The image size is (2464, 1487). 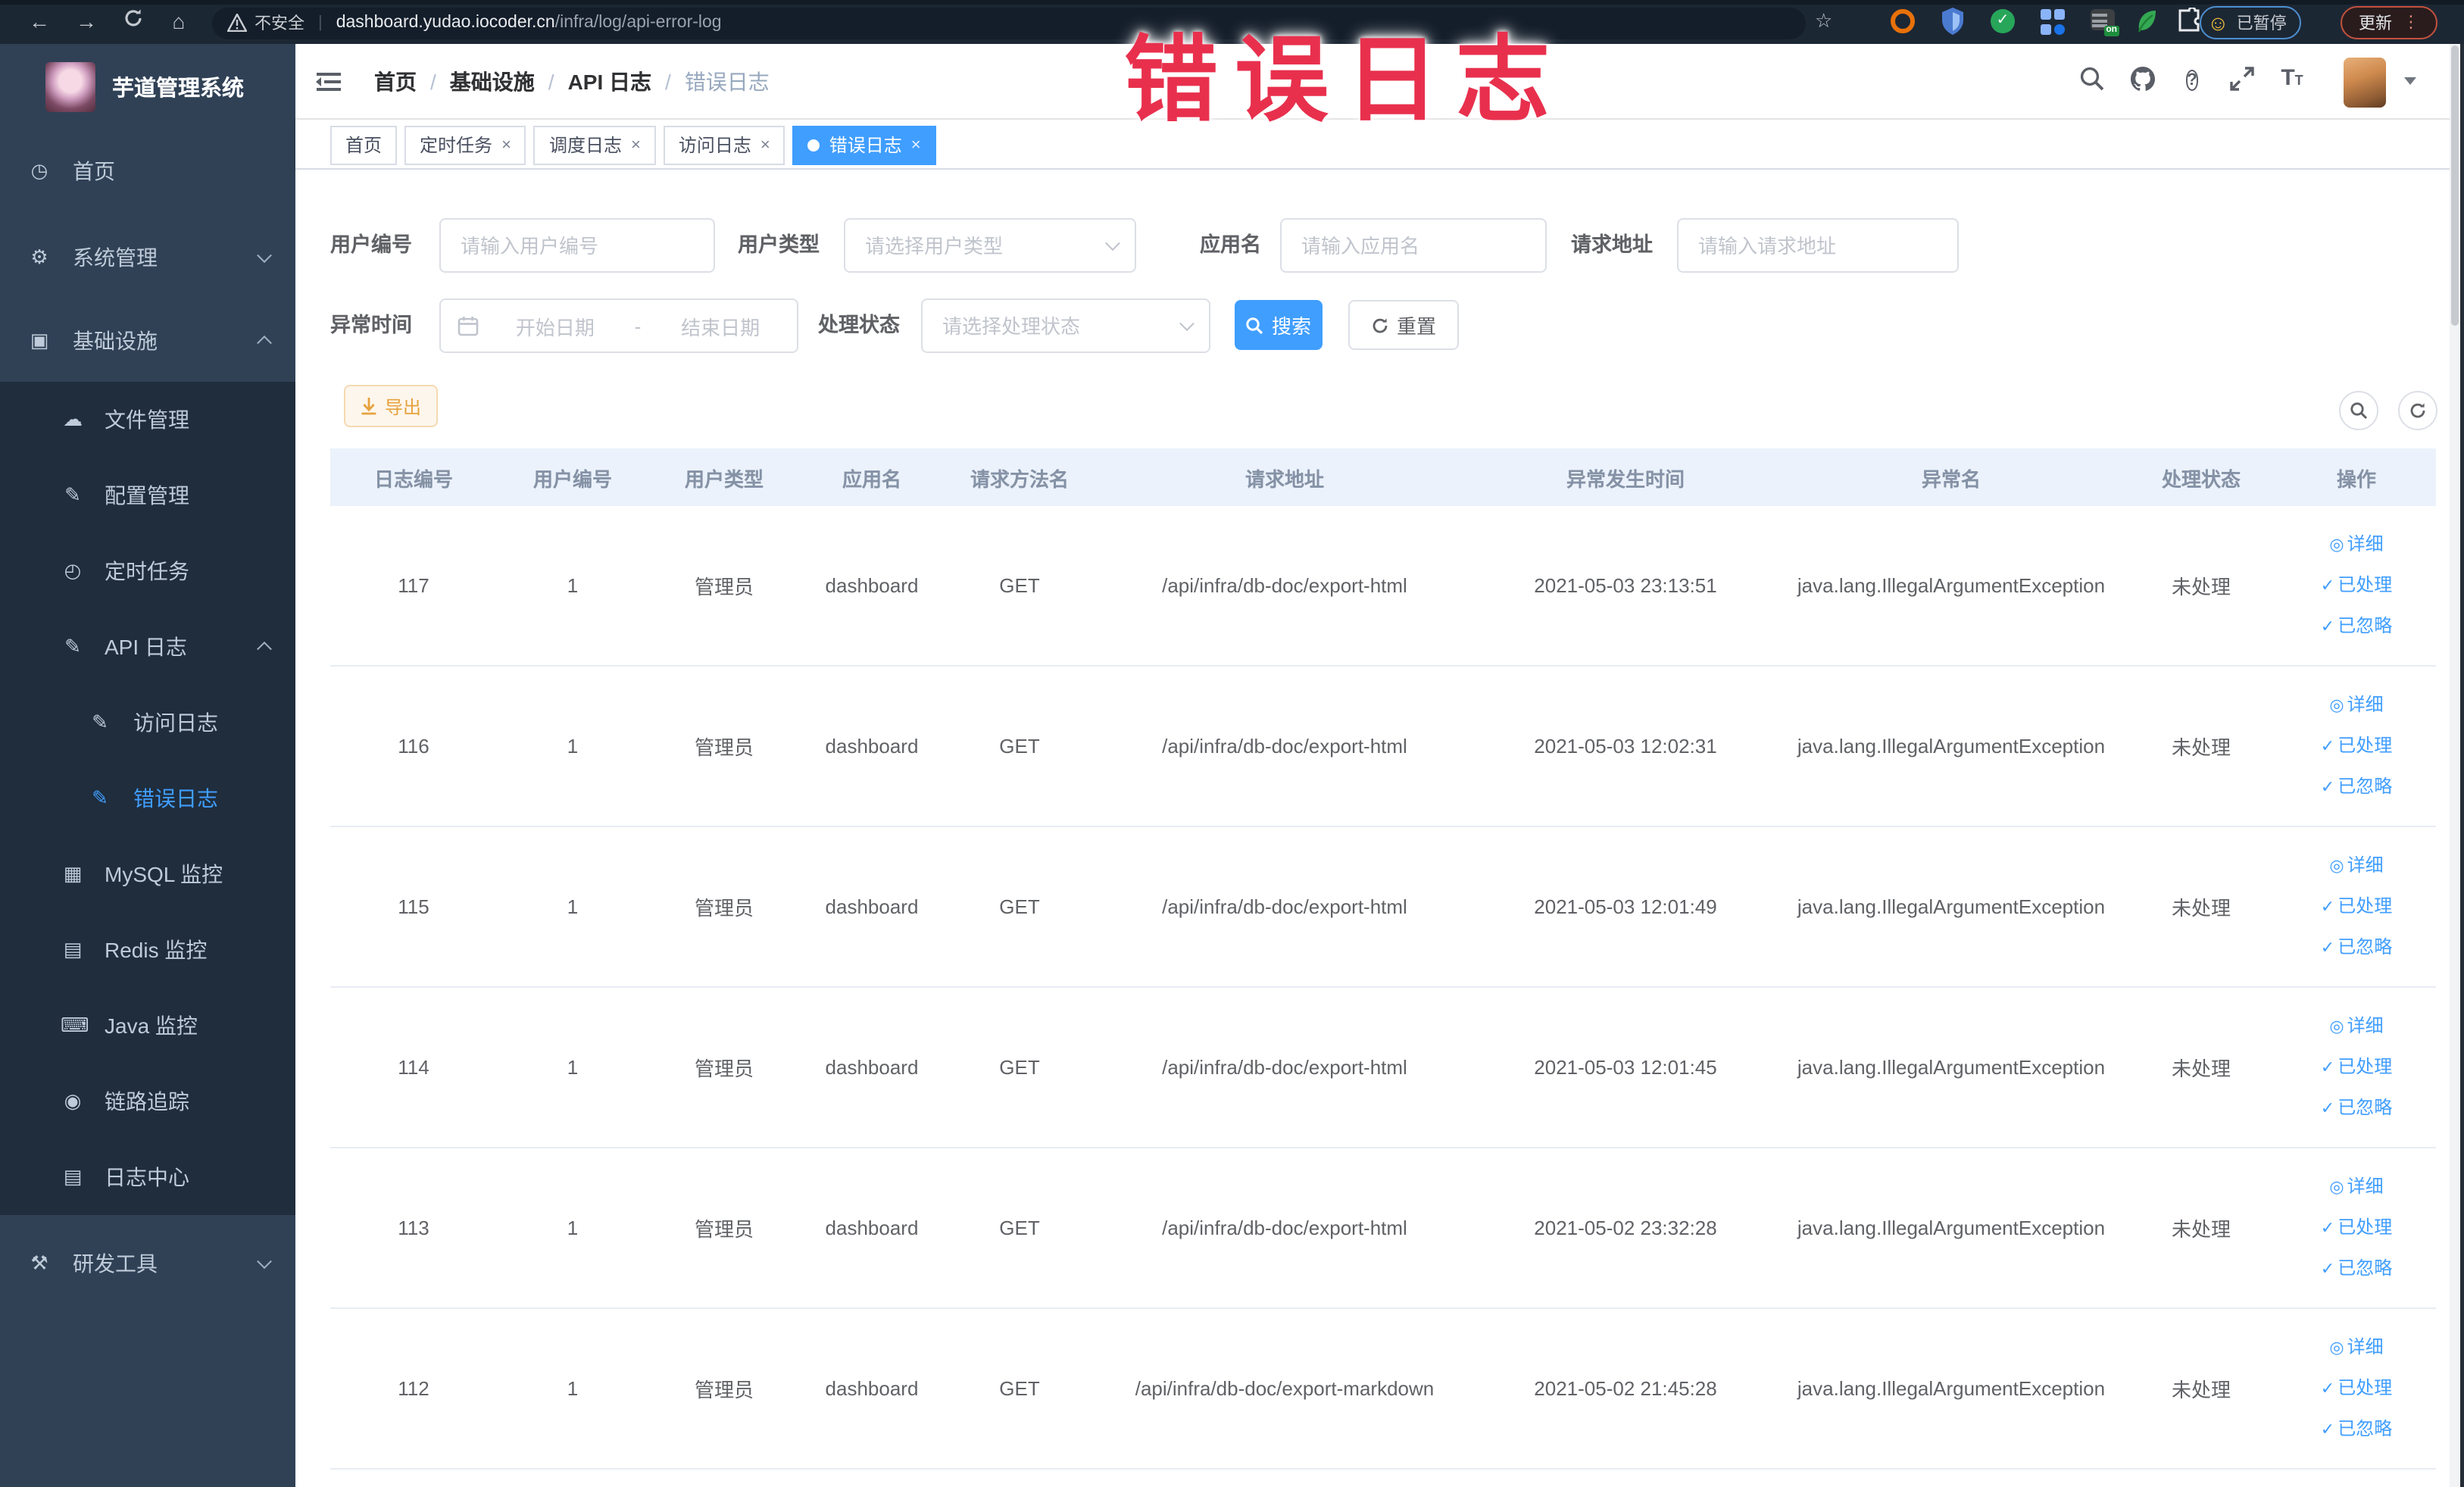 I want to click on process-status-field, so click(x=1066, y=325).